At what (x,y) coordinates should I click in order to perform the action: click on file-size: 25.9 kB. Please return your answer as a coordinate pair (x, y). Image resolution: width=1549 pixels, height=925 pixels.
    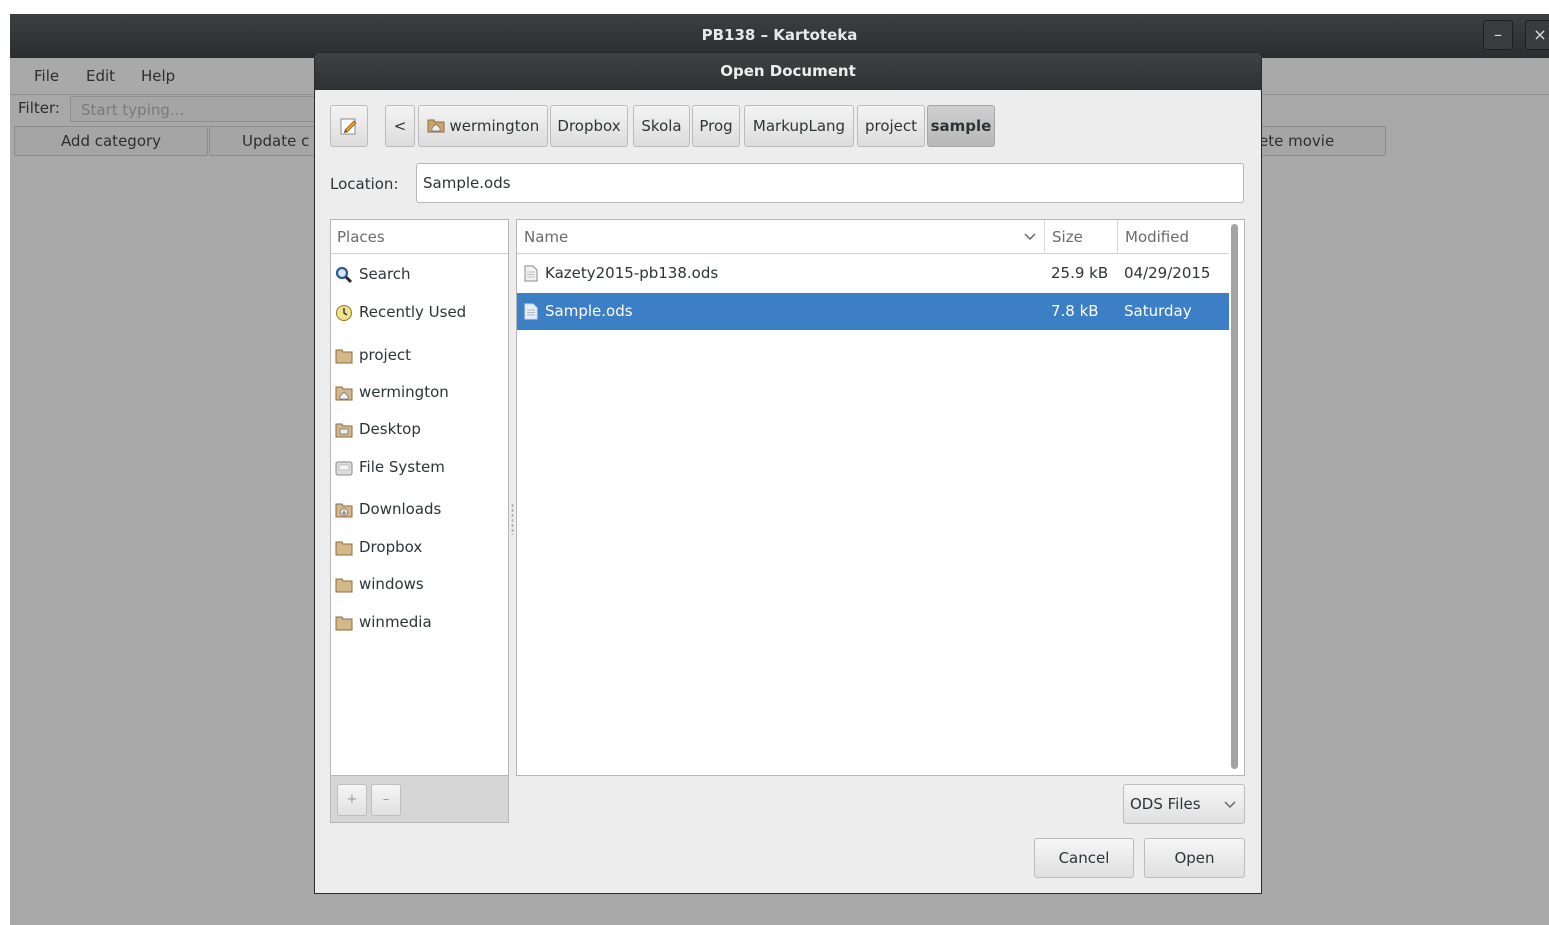
    Looking at the image, I should click on (1080, 273).